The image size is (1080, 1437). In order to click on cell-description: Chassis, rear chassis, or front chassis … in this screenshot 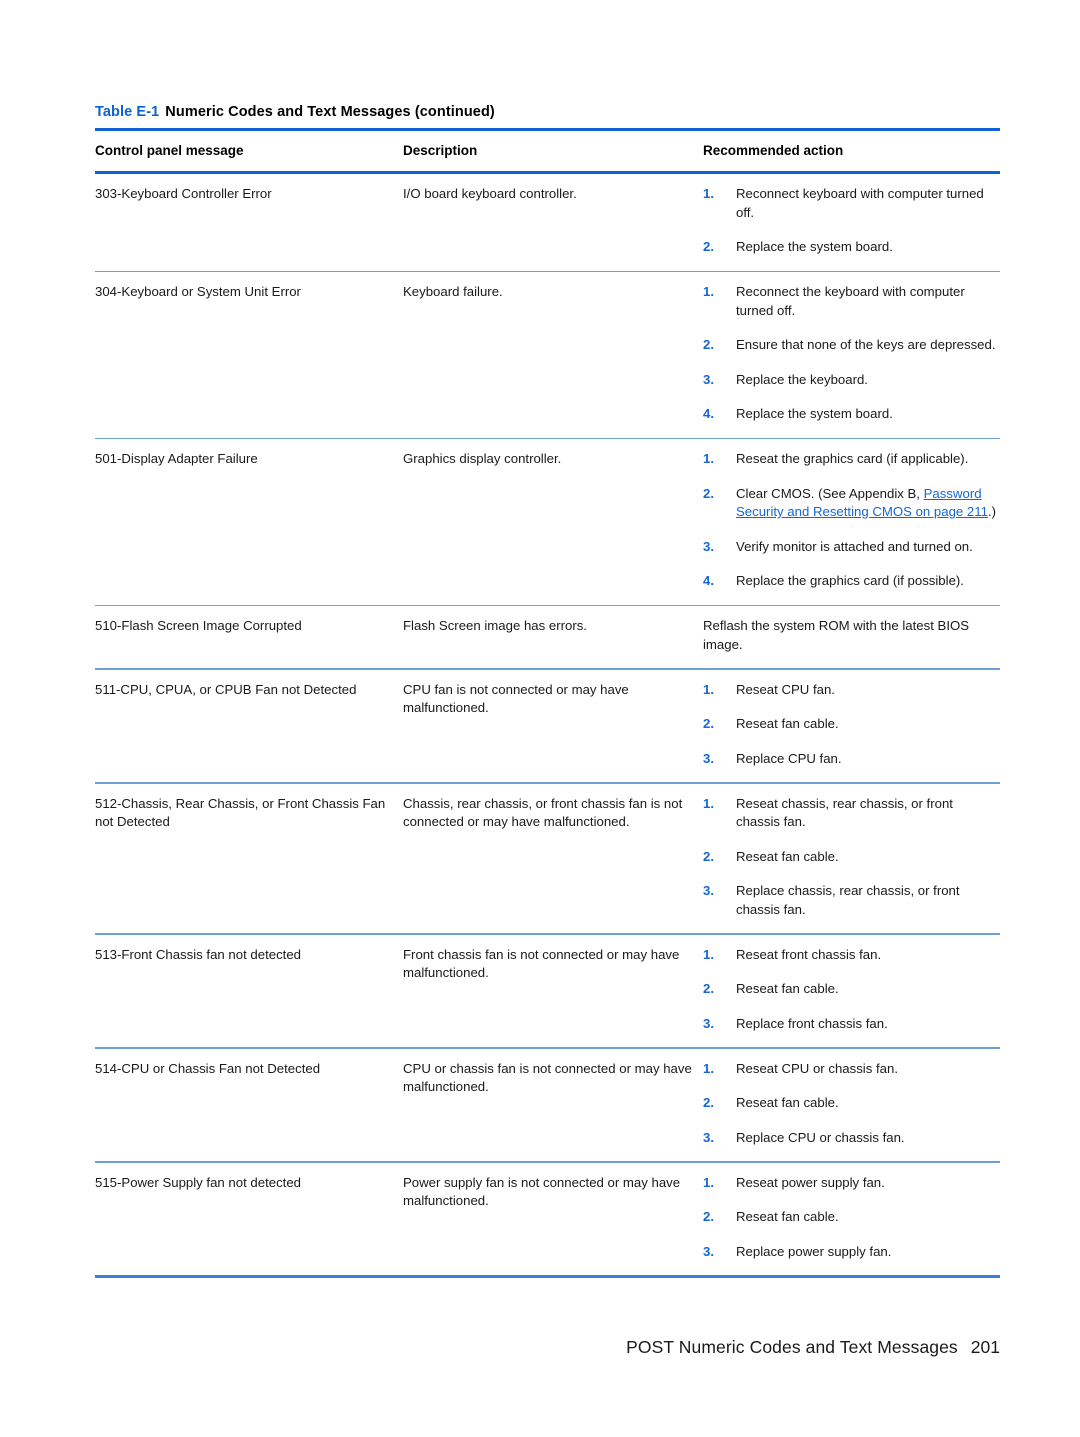, I will do `click(543, 812)`.